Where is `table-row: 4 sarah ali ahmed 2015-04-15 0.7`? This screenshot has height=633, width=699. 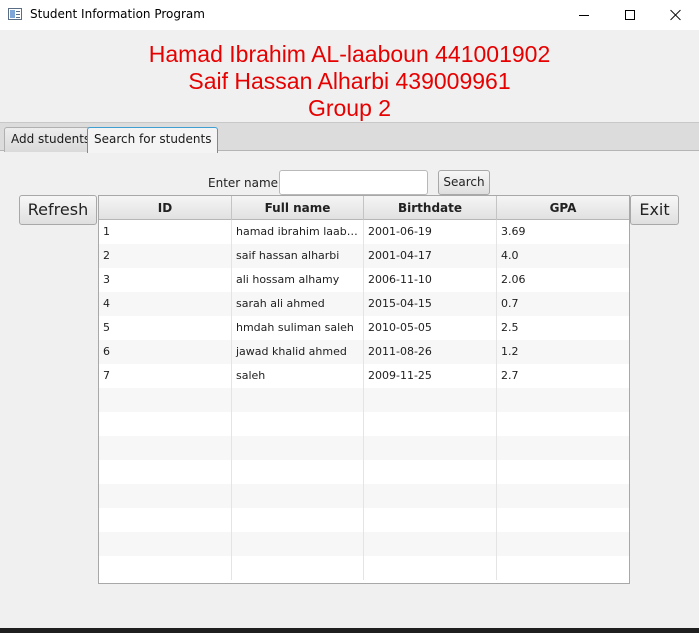
table-row: 4 sarah ali ahmed 2015-04-15 0.7 is located at coordinates (364, 304).